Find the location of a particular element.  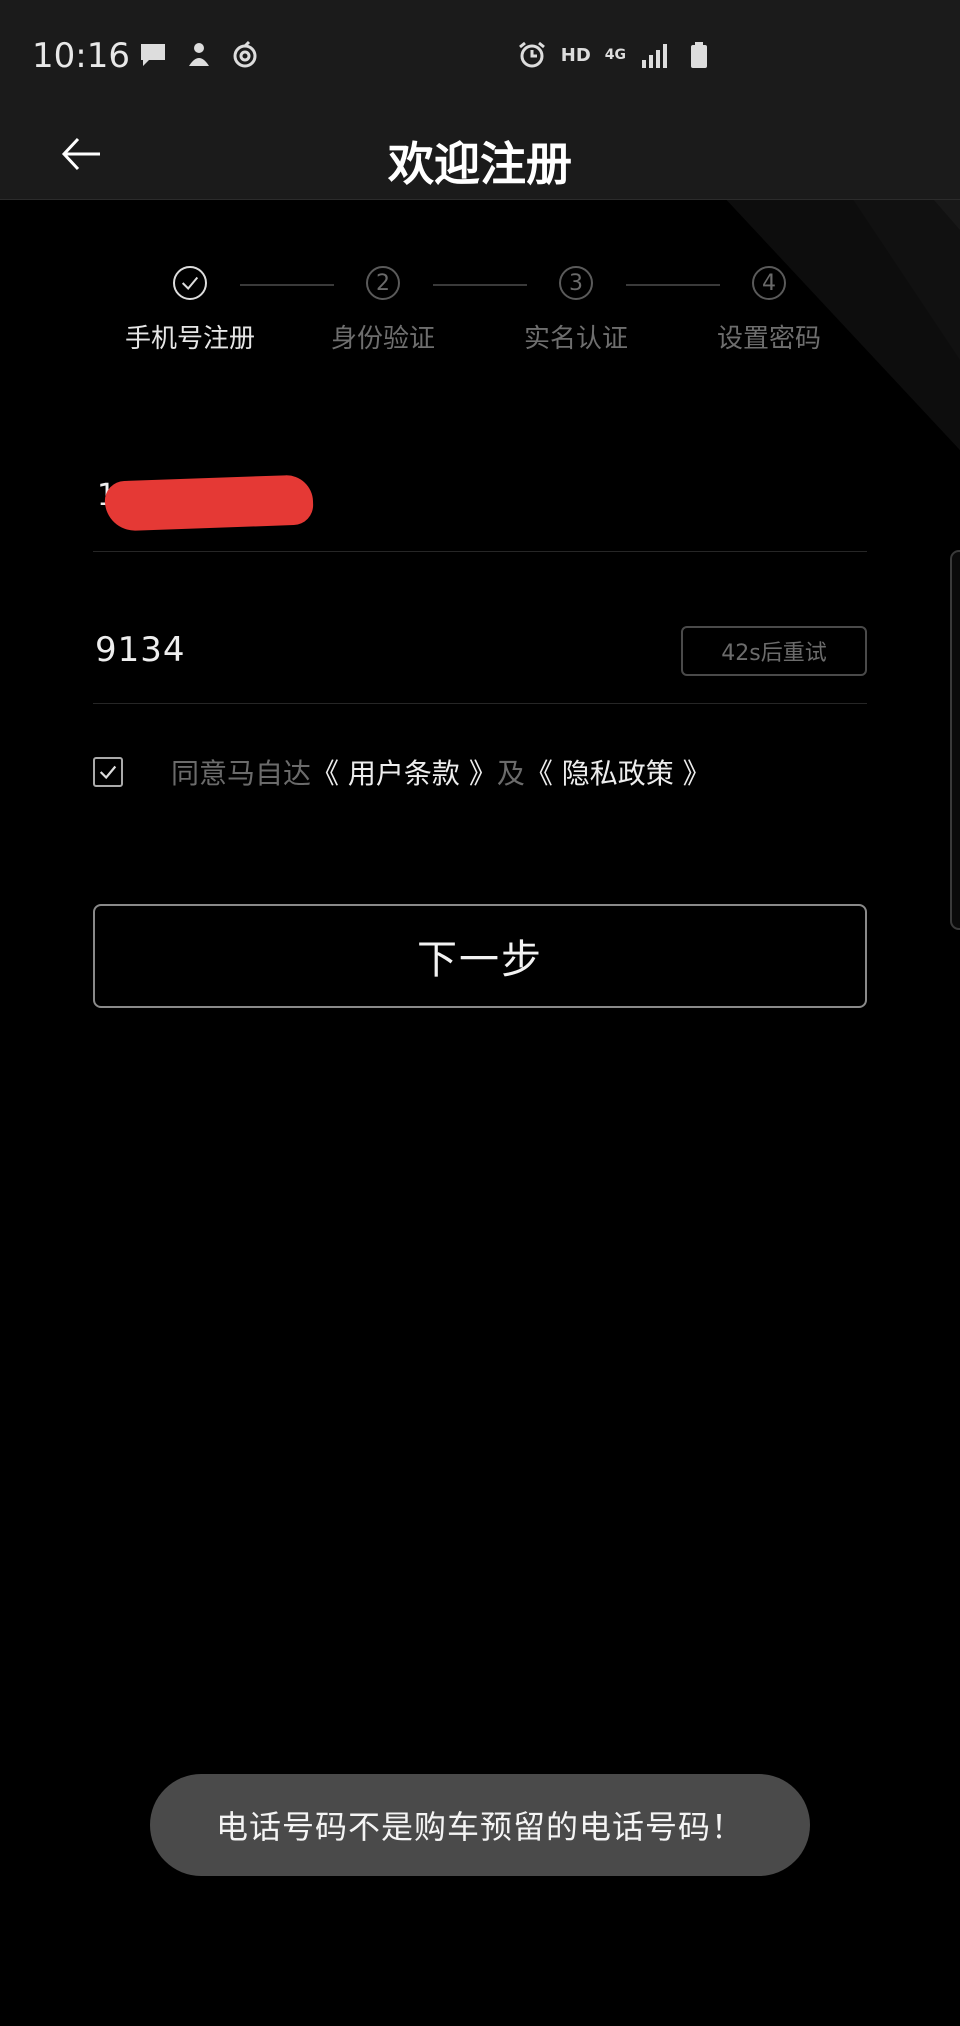

step-label: 设置密码 is located at coordinates (768, 339).